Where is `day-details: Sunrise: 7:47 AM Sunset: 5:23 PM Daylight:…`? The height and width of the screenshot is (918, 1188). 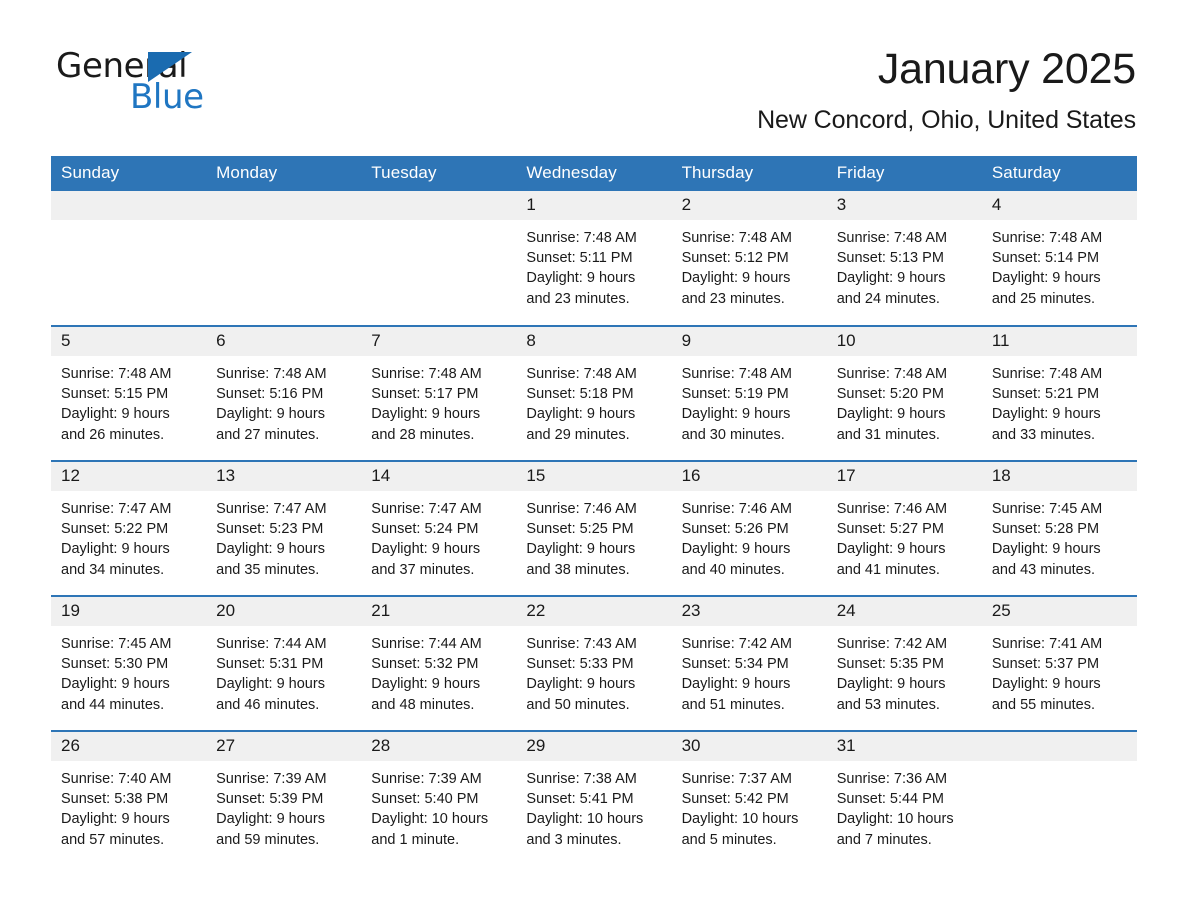 day-details: Sunrise: 7:47 AM Sunset: 5:23 PM Daylight:… is located at coordinates (283, 535).